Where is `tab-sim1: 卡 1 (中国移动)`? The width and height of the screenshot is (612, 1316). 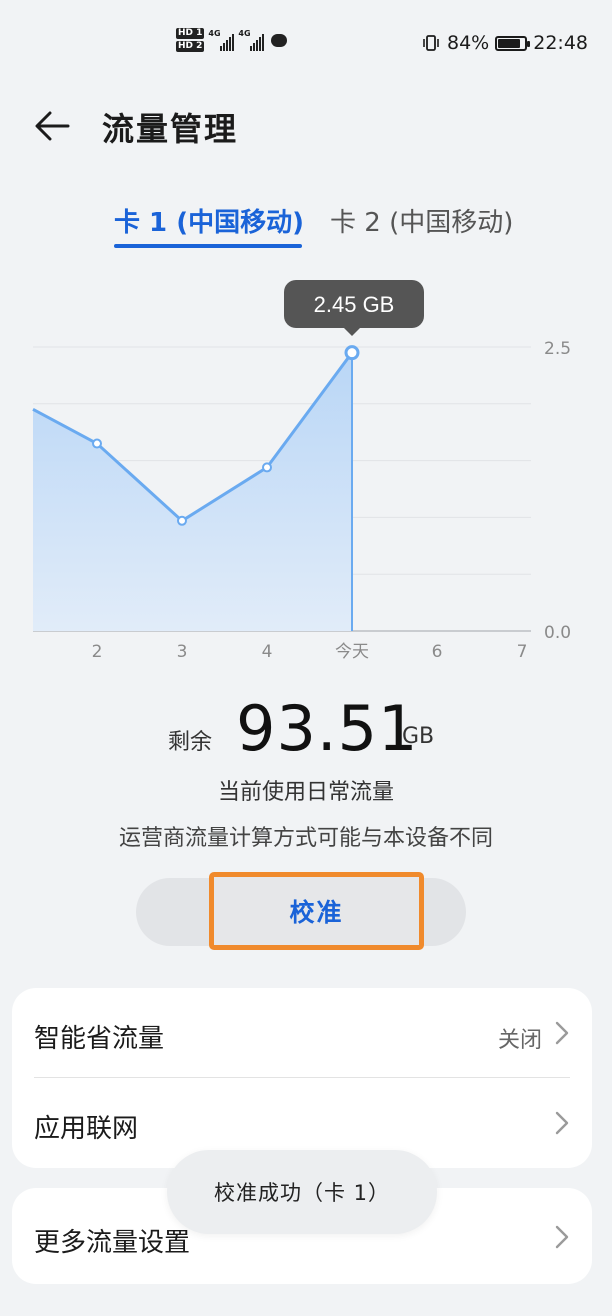 tab-sim1: 卡 1 (中国移动) is located at coordinates (209, 220).